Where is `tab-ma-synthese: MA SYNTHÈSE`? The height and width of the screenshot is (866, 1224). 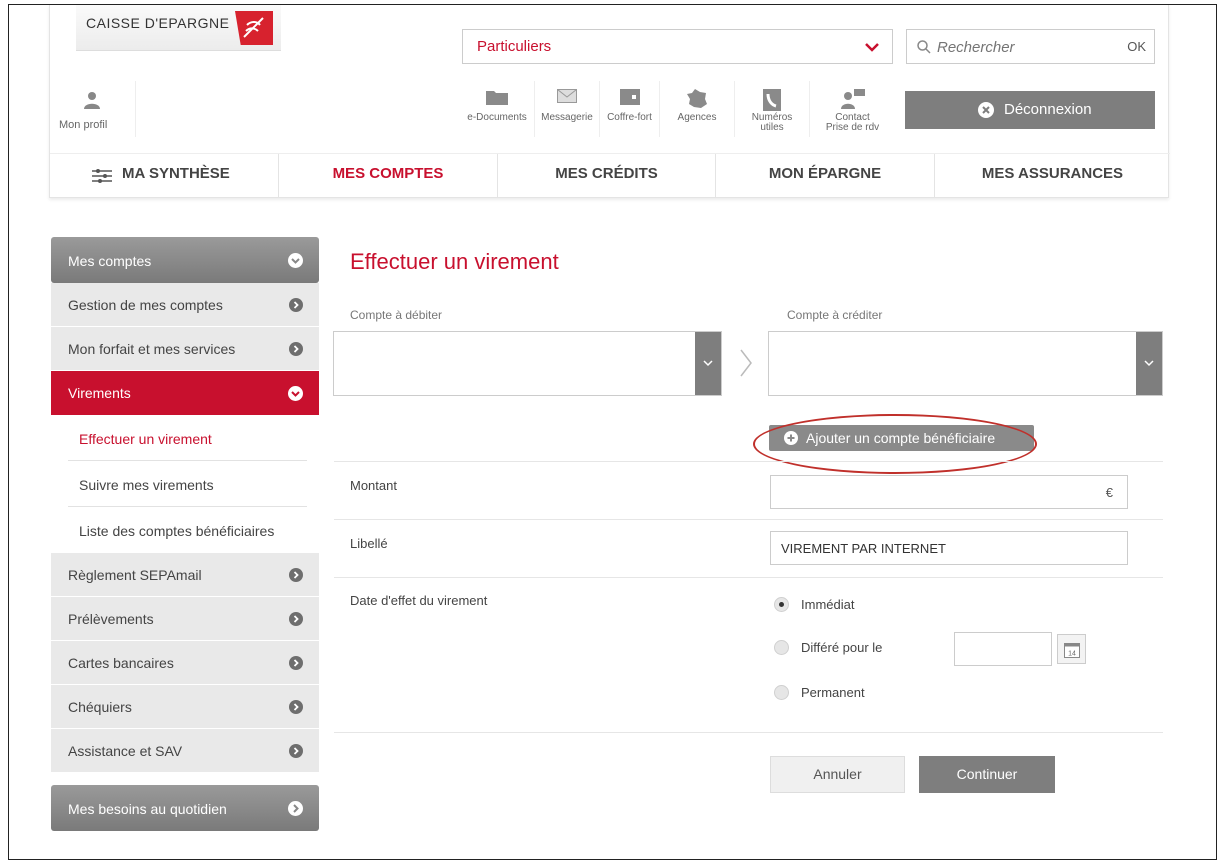 tab-ma-synthese: MA SYNTHÈSE is located at coordinates (164, 176).